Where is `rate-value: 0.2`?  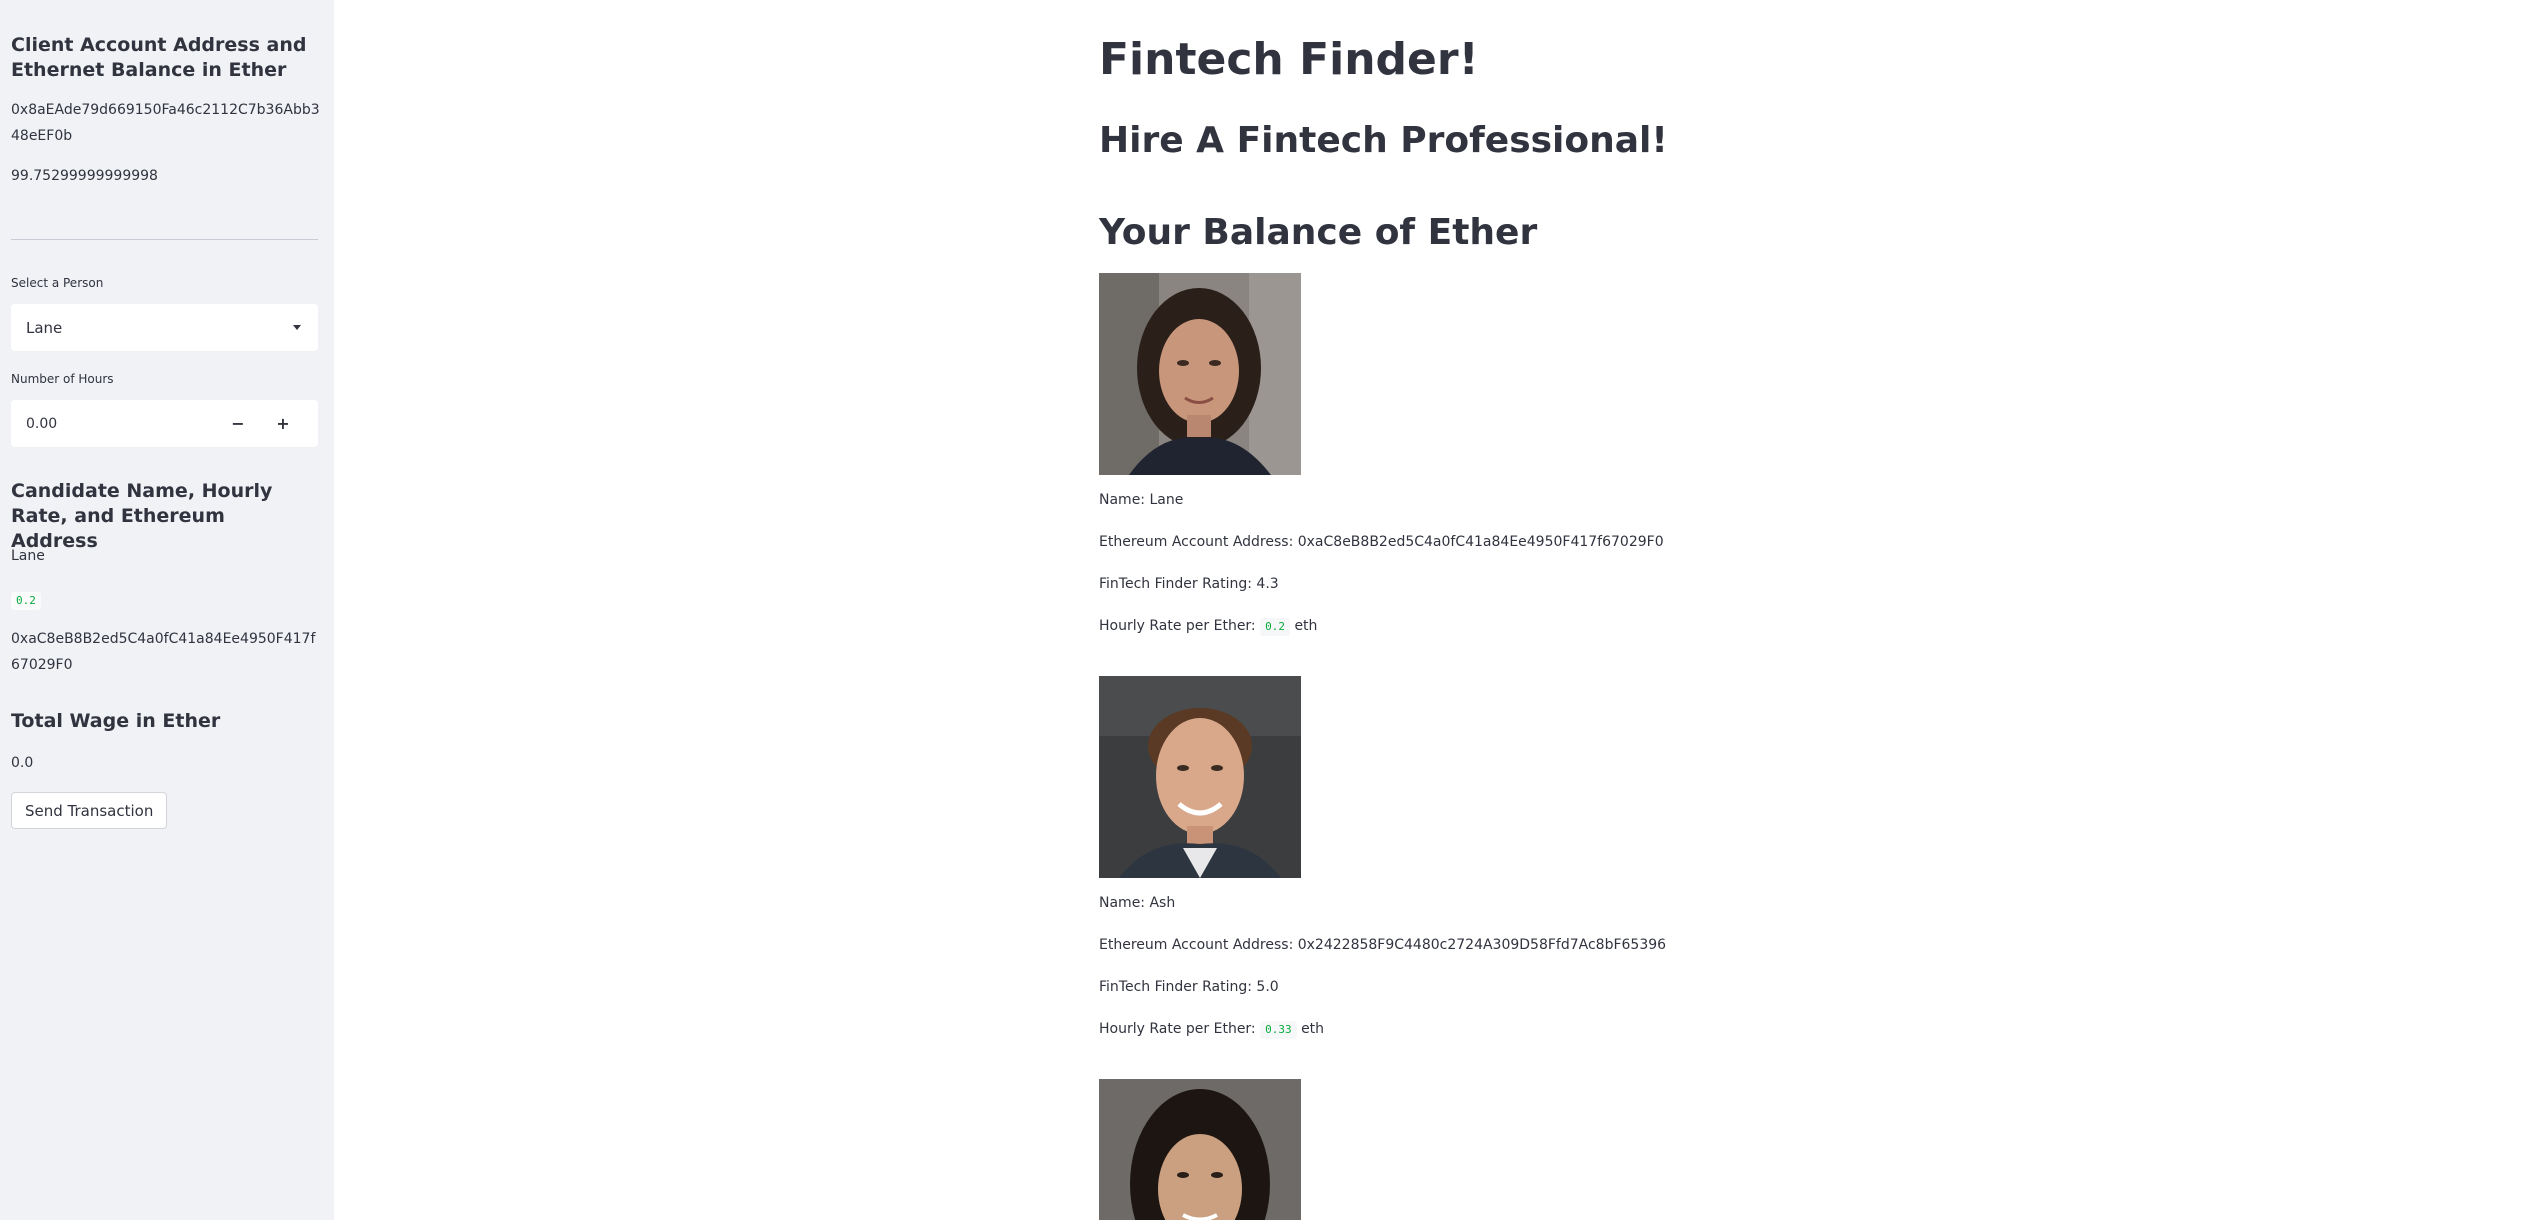 rate-value: 0.2 is located at coordinates (1275, 627).